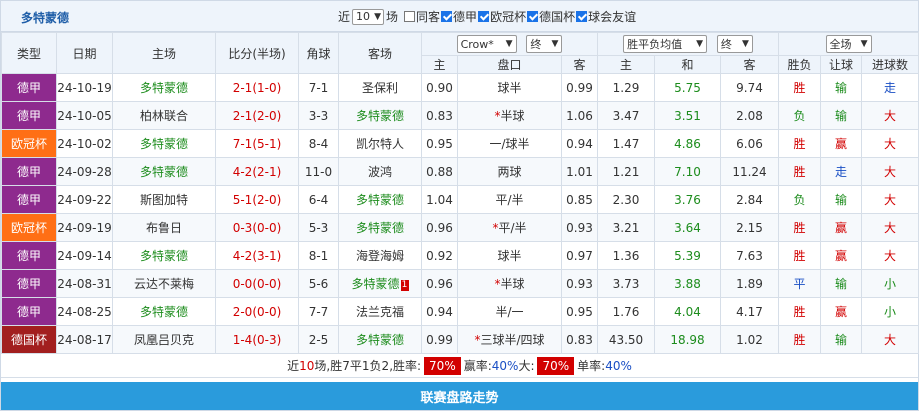  Describe the element at coordinates (626, 283) in the screenshot. I see `odds-home: 3.73` at that location.